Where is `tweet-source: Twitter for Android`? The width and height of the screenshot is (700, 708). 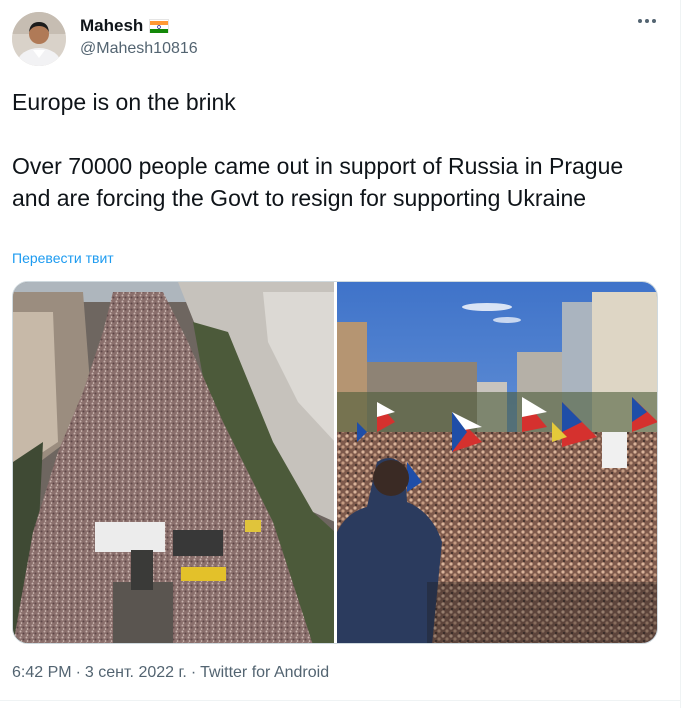 tweet-source: Twitter for Android is located at coordinates (264, 672).